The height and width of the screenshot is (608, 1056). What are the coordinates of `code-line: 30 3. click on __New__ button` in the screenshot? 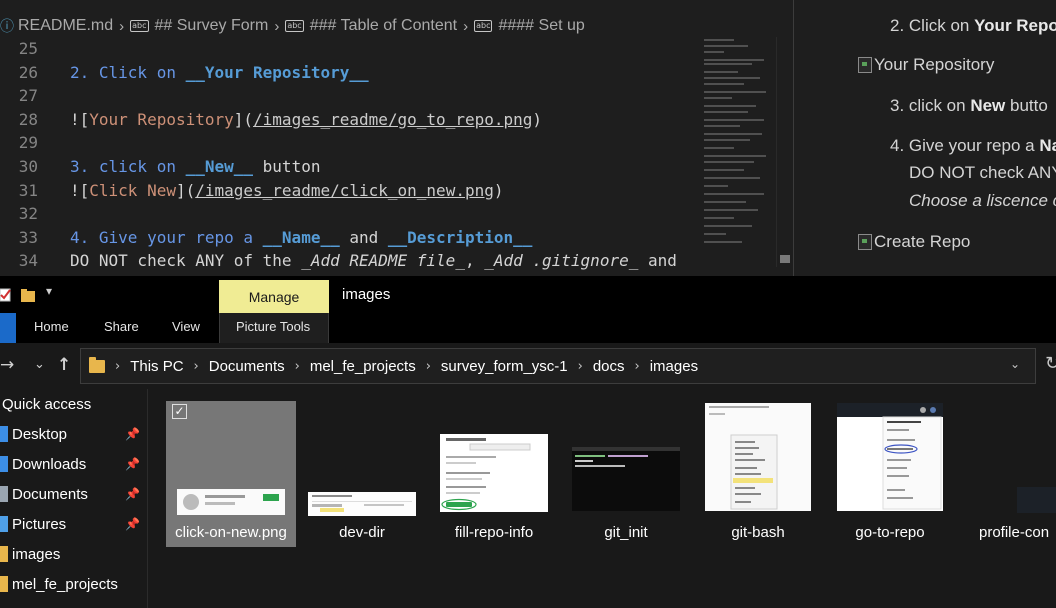 It's located at (160, 166).